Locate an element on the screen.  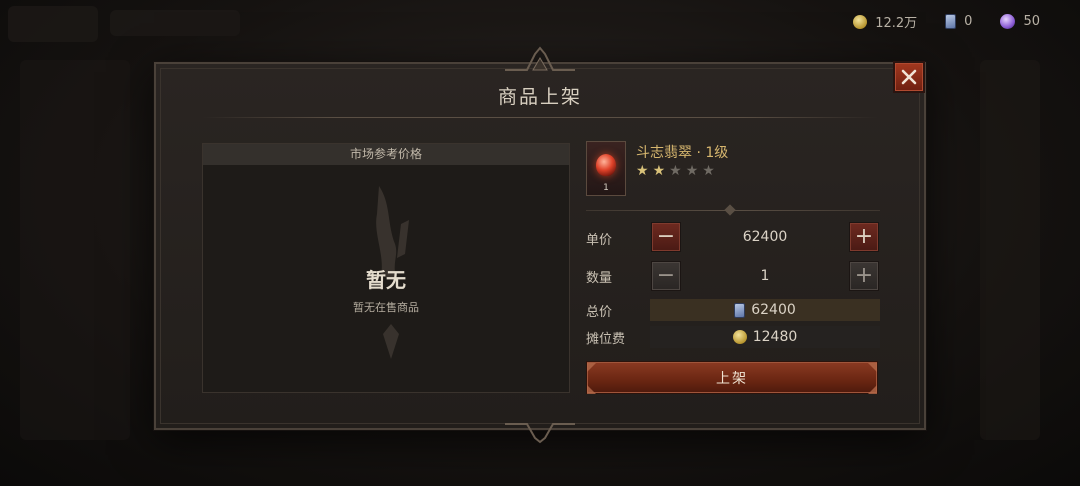
quantity-decrement-button: − is located at coordinates (666, 276).